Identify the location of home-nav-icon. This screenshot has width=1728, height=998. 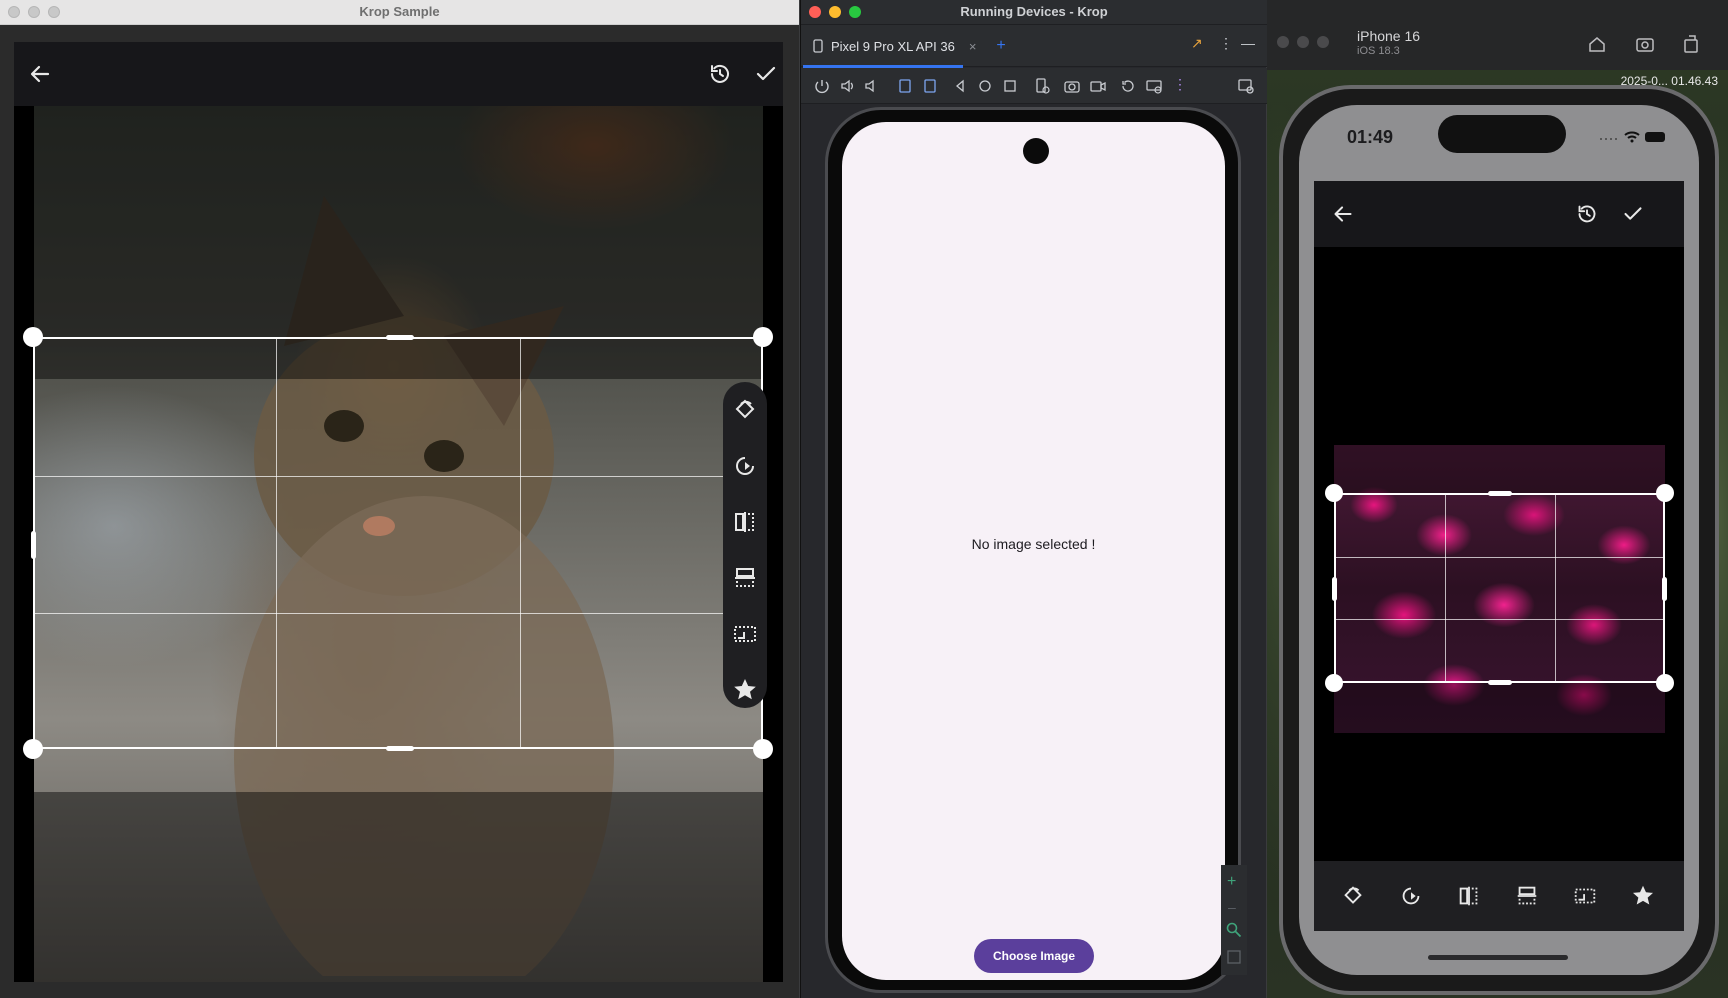
(985, 86).